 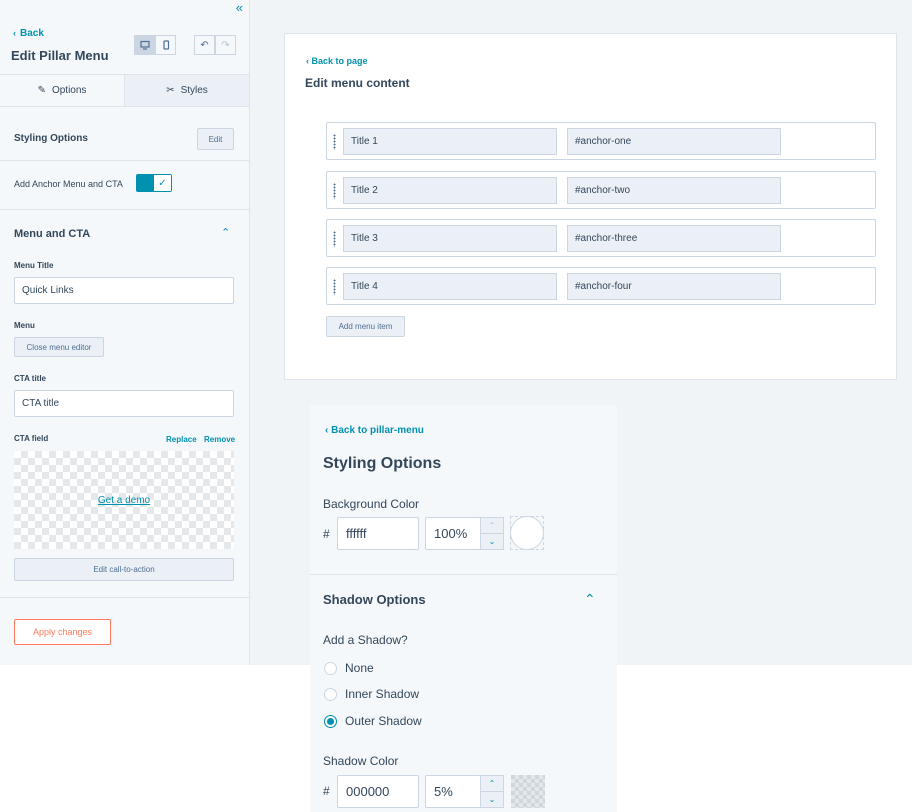 I want to click on edit-cta-button: Edit call-to-action, so click(x=124, y=569).